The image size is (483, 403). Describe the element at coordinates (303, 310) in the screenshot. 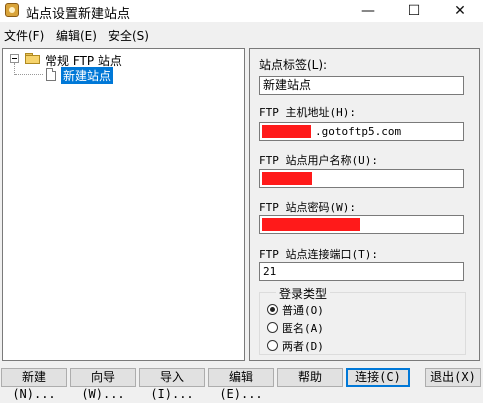

I see `radio-normal-label: 普通(O)` at that location.